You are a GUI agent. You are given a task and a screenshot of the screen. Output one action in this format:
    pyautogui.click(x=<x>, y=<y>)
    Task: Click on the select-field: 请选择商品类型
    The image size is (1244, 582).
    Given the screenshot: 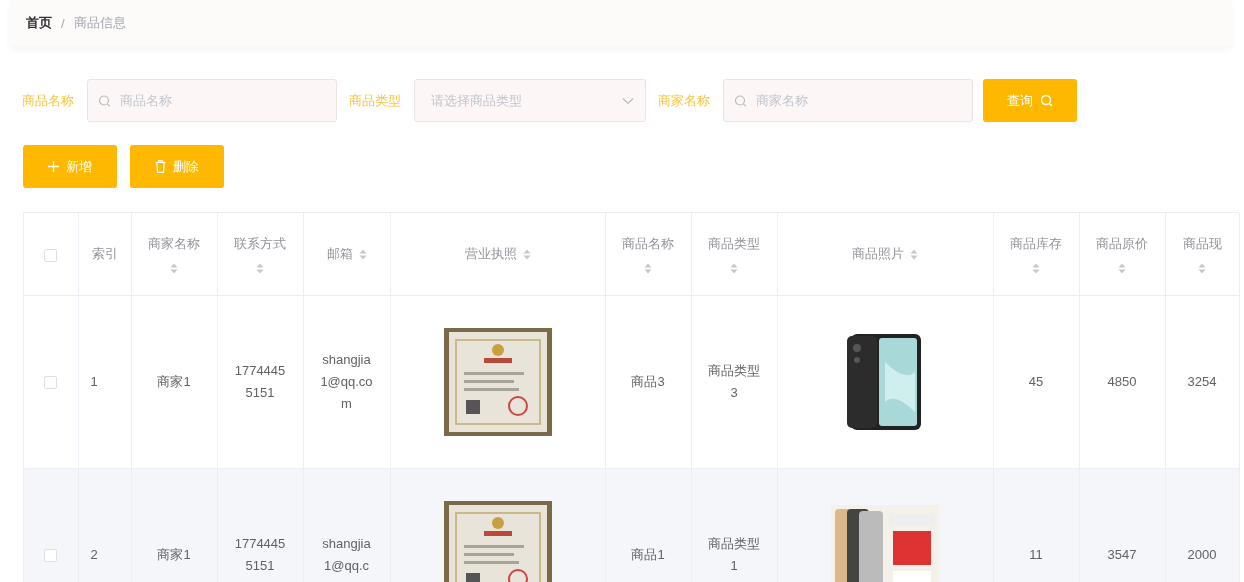 What is the action you would take?
    pyautogui.click(x=530, y=100)
    